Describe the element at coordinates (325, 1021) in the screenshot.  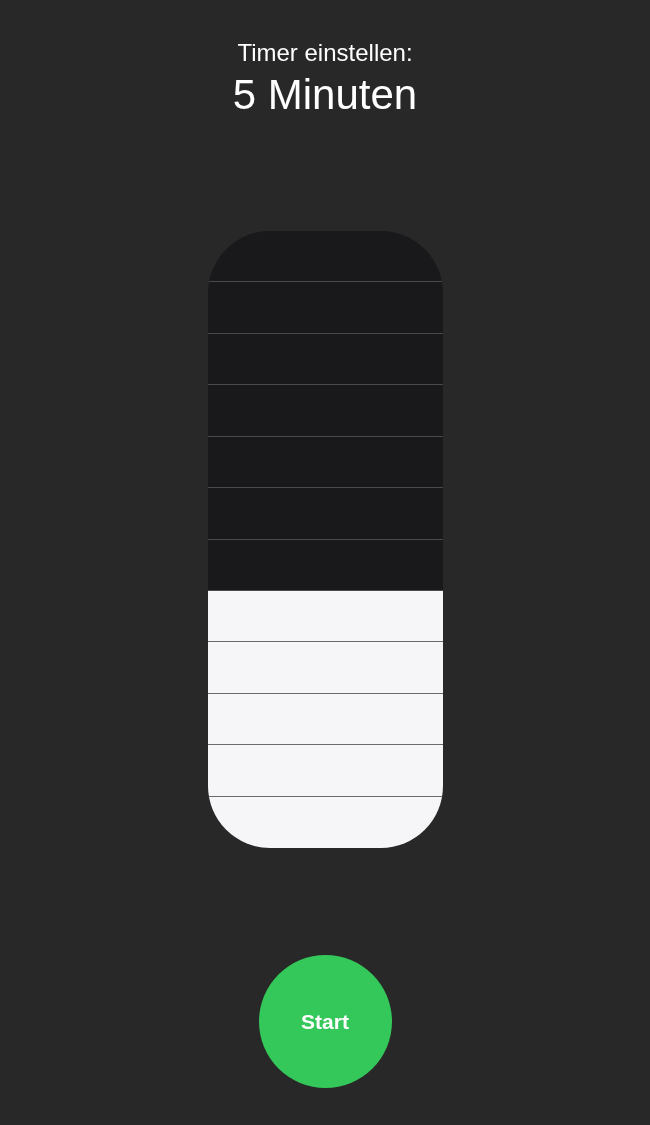
I see `start-button: Start` at that location.